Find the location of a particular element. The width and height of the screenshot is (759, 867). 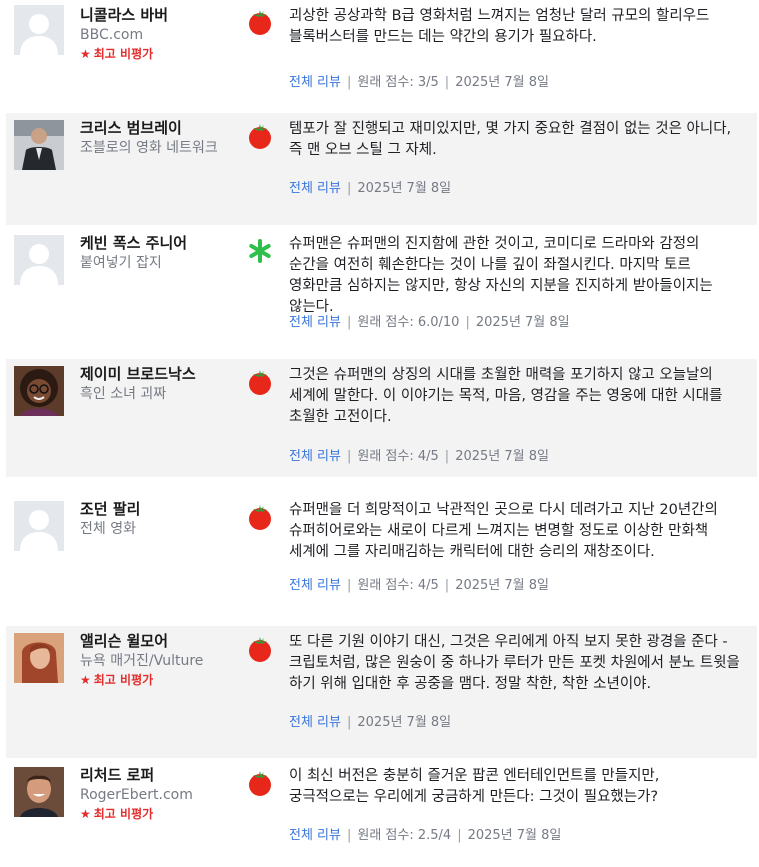

critic-name: 케빈 폭스 주니어 is located at coordinates (162, 243).